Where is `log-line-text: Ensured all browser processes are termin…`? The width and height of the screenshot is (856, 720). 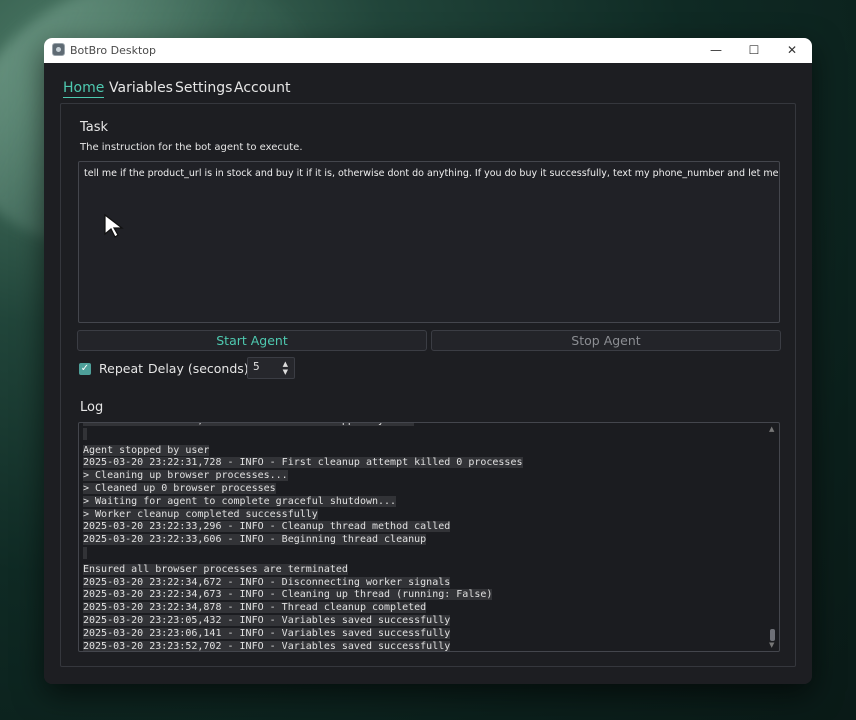 log-line-text: Ensured all browser processes are termin… is located at coordinates (215, 569).